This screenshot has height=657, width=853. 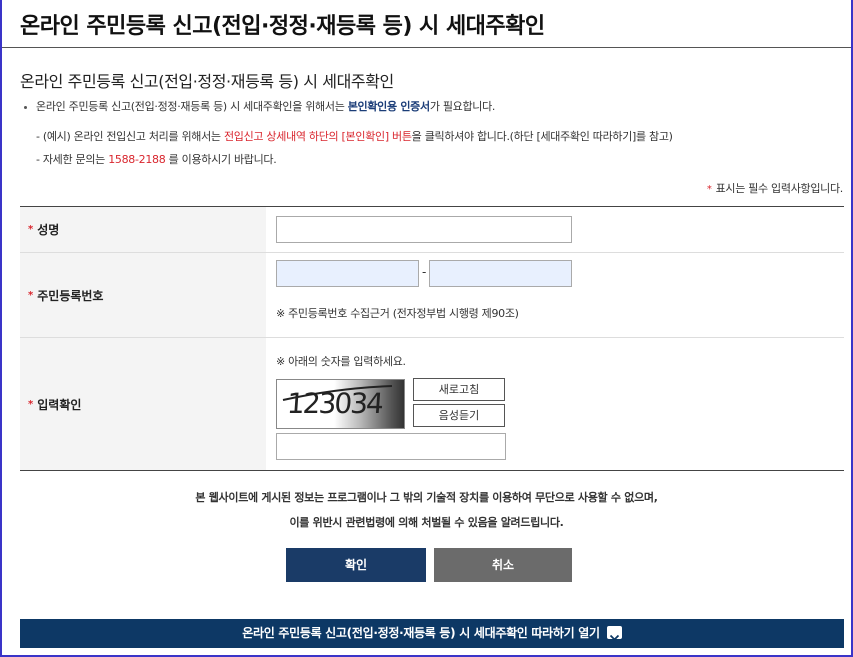 I want to click on info-text: 온라인 주민등록 신고(전입·정정·재등록 등) 시 세대주확인을 위해서는, so click(x=192, y=106).